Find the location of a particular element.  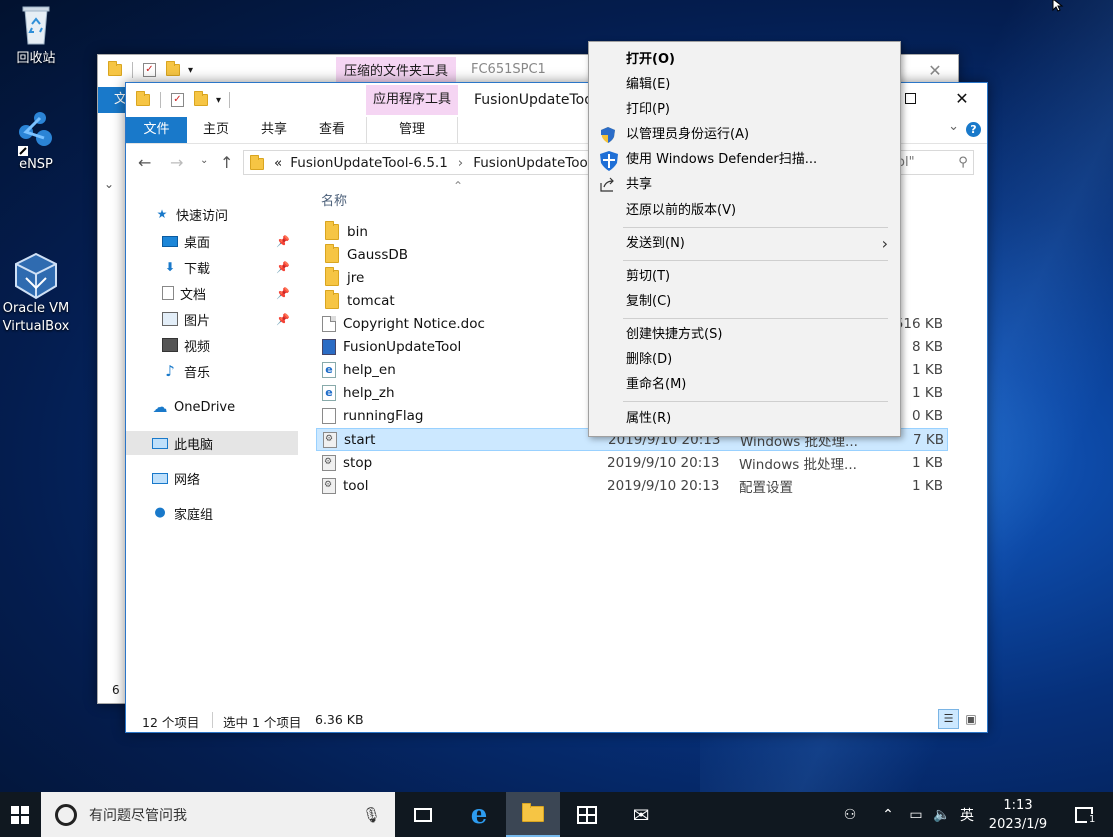

menu-item-edit: 编辑(E) is located at coordinates (744, 84).